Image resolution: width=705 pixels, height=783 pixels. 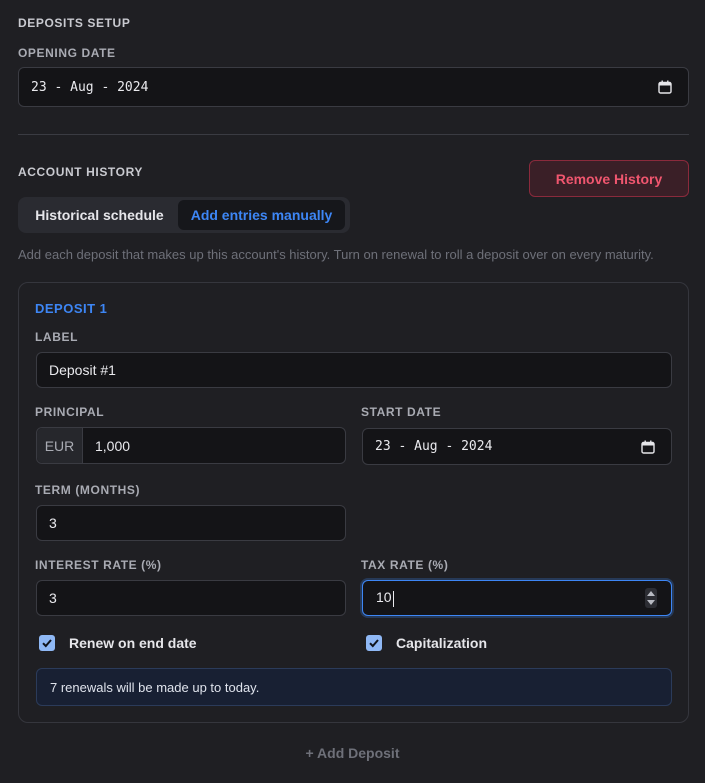 What do you see at coordinates (354, 370) in the screenshot?
I see `label-input: Deposit #1` at bounding box center [354, 370].